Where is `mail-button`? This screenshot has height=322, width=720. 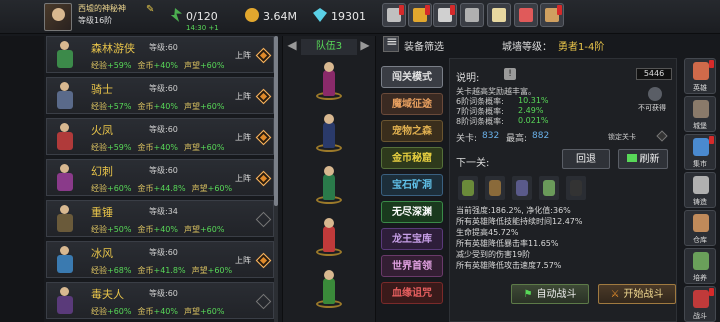
mail-button is located at coordinates (420, 15).